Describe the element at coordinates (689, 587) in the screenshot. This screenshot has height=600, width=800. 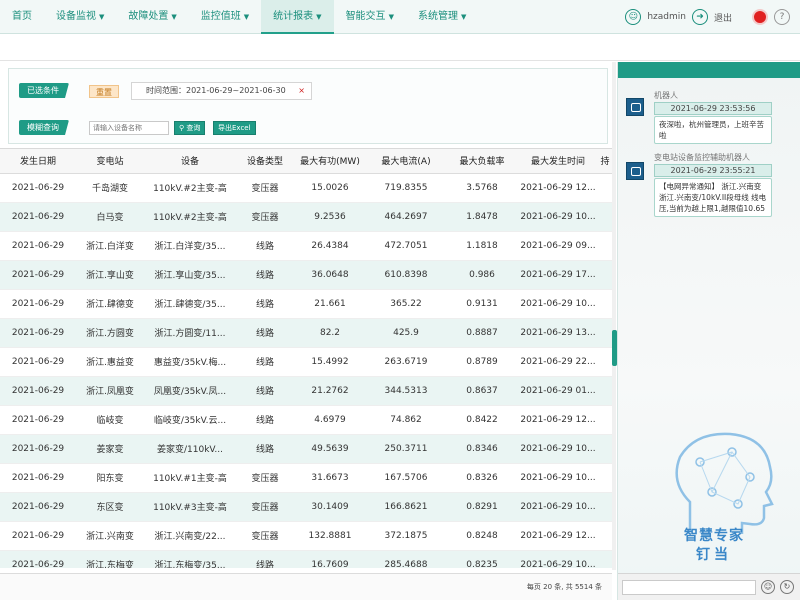
I see `chat-message-input` at that location.